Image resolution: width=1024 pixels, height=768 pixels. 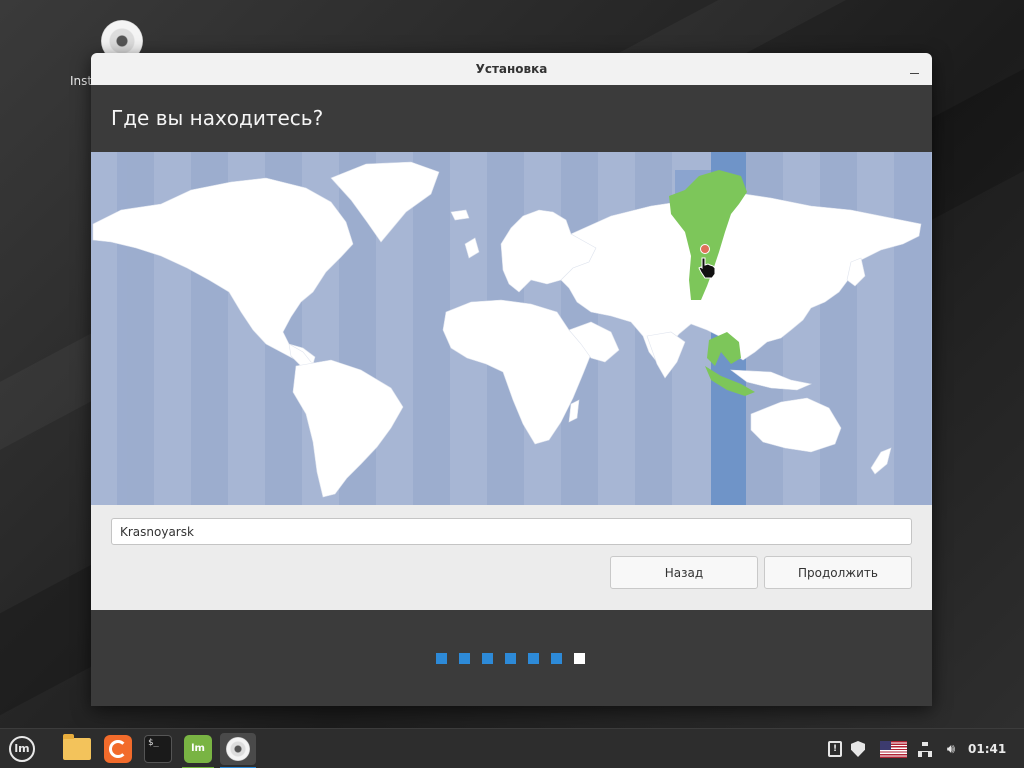 I want to click on network-tray-item, so click(x=925, y=749).